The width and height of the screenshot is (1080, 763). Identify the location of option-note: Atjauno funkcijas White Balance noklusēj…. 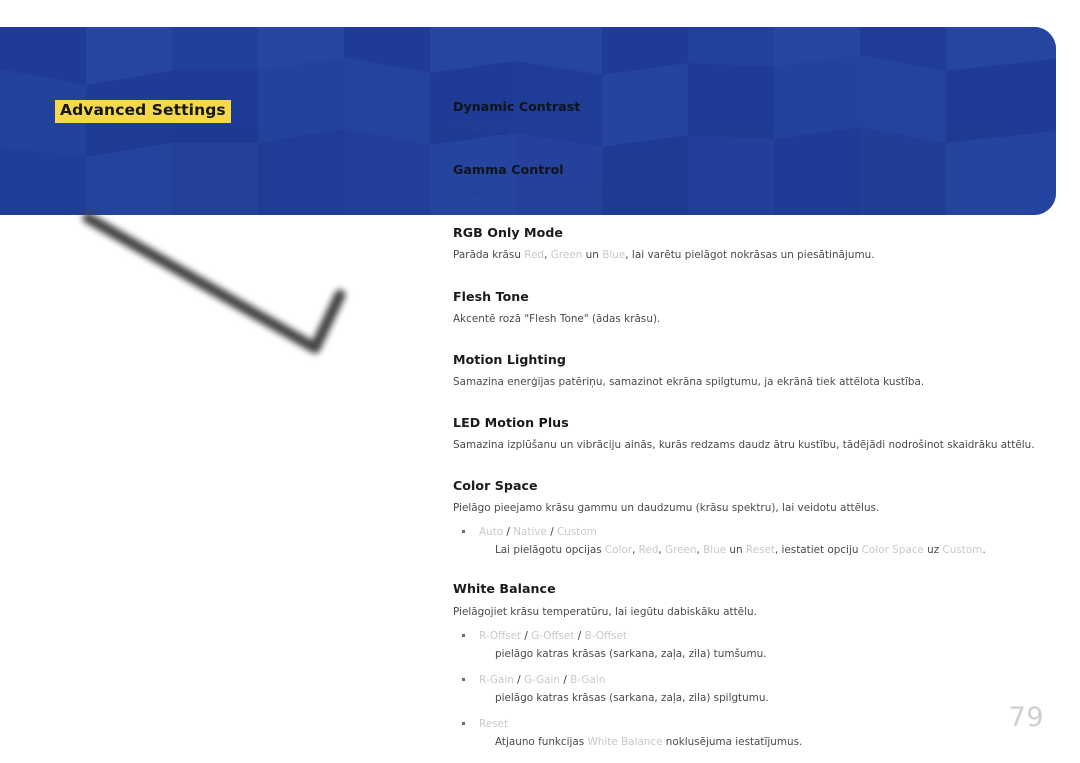
(649, 742).